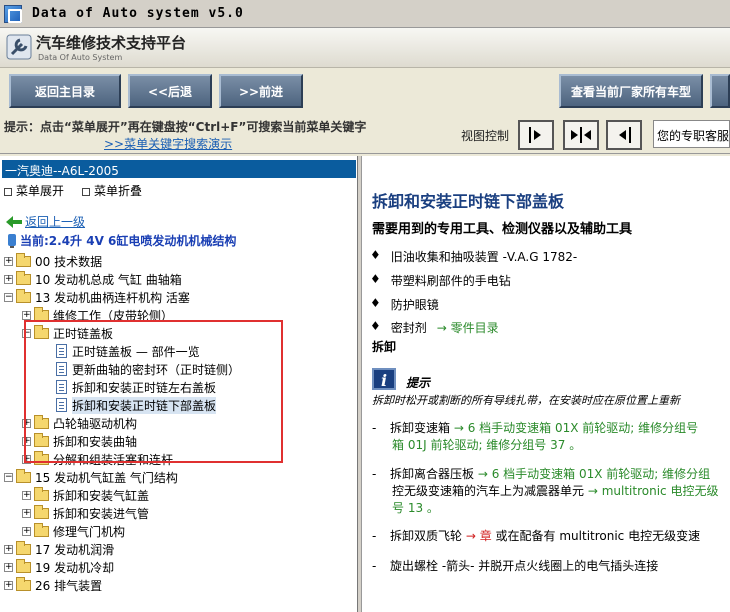 The width and height of the screenshot is (730, 612). What do you see at coordinates (545, 508) in the screenshot?
I see `step-link: 号 13 。` at bounding box center [545, 508].